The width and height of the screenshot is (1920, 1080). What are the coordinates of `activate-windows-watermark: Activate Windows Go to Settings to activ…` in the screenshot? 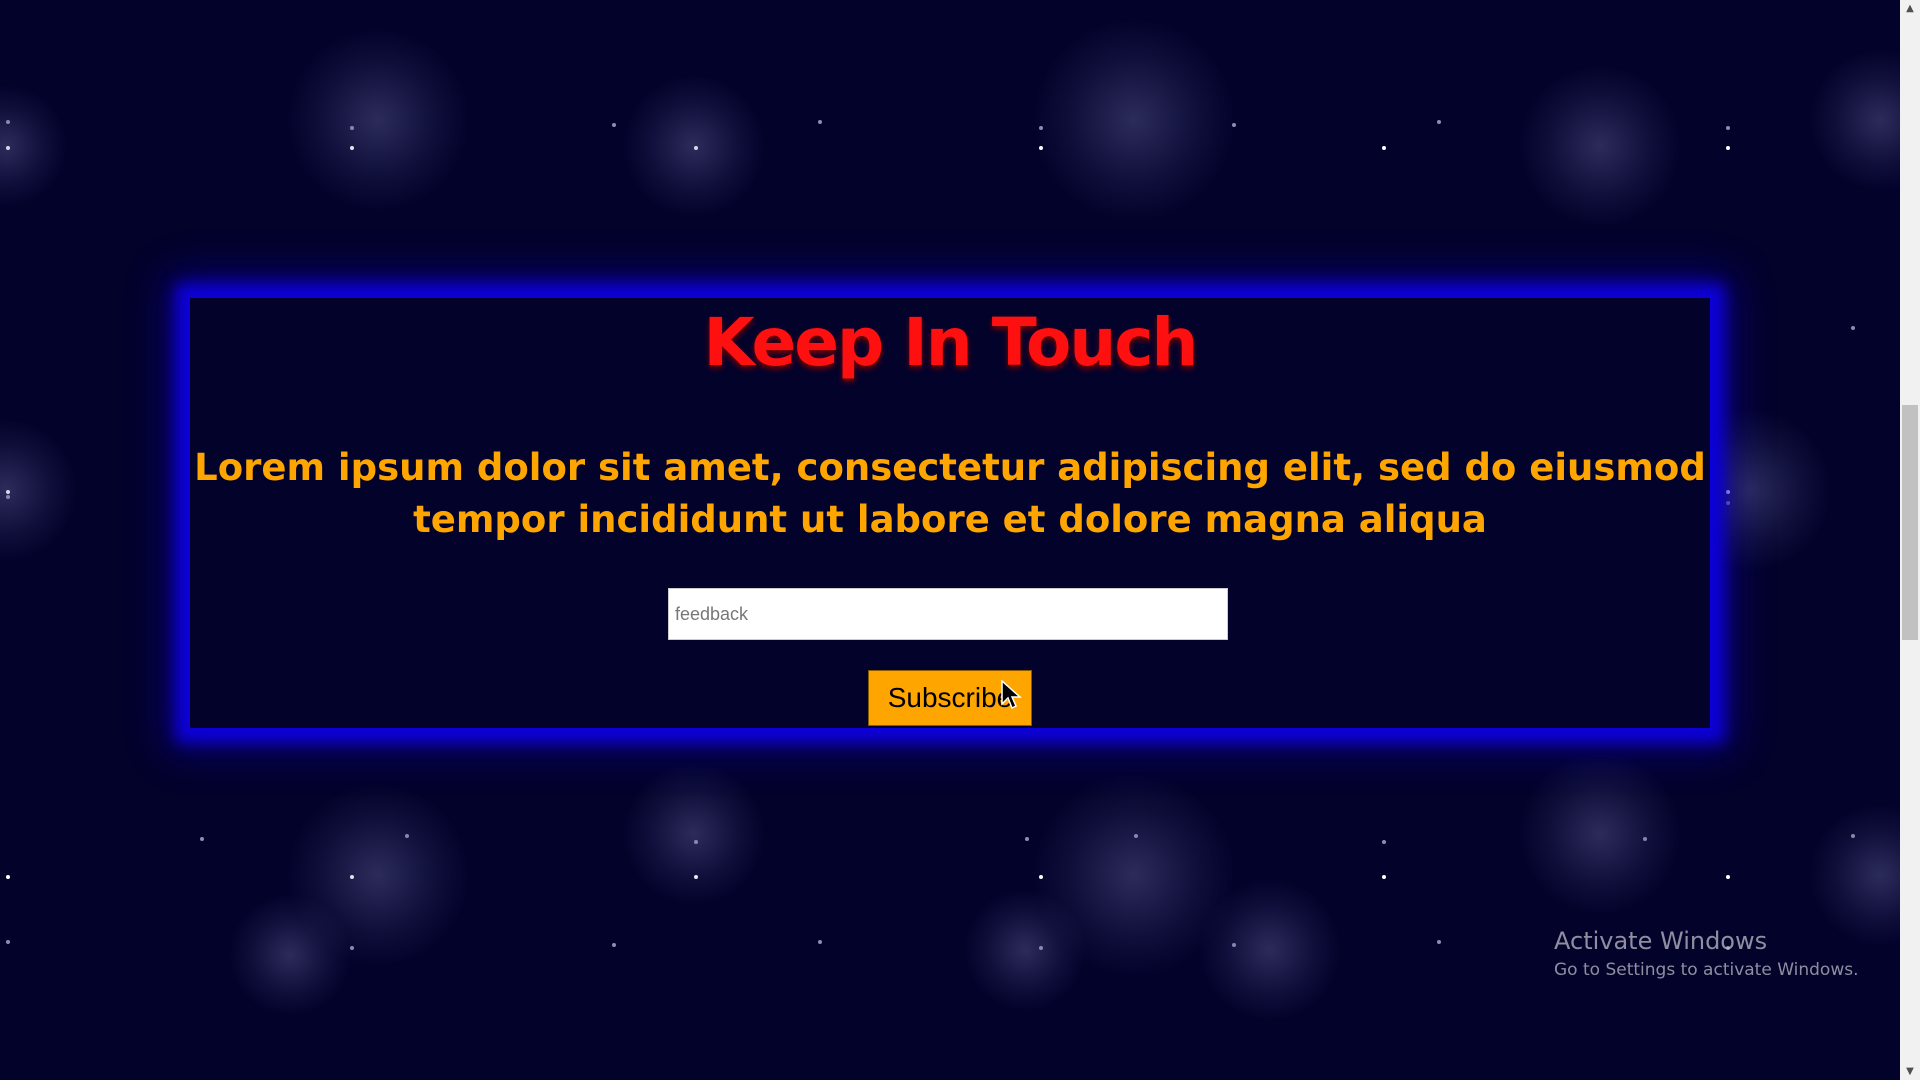 It's located at (1706, 953).